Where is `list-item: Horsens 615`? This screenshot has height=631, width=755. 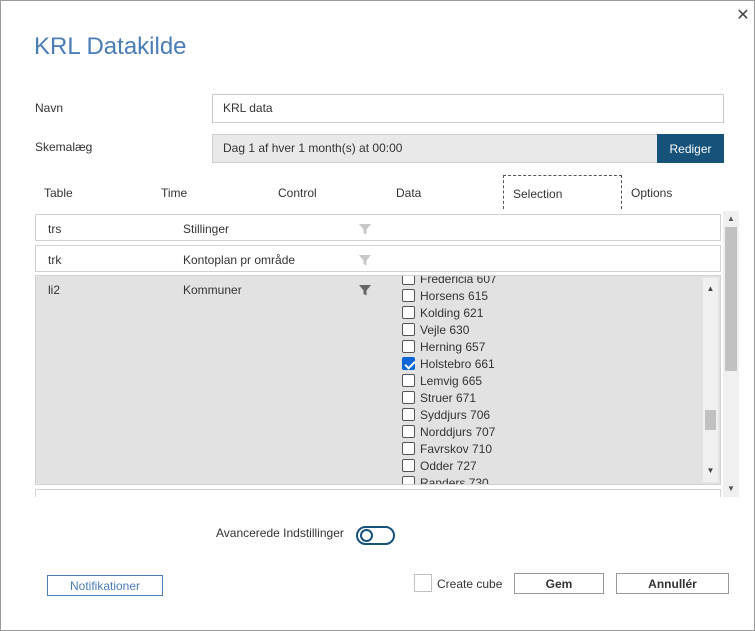
list-item: Horsens 615 is located at coordinates (445, 295).